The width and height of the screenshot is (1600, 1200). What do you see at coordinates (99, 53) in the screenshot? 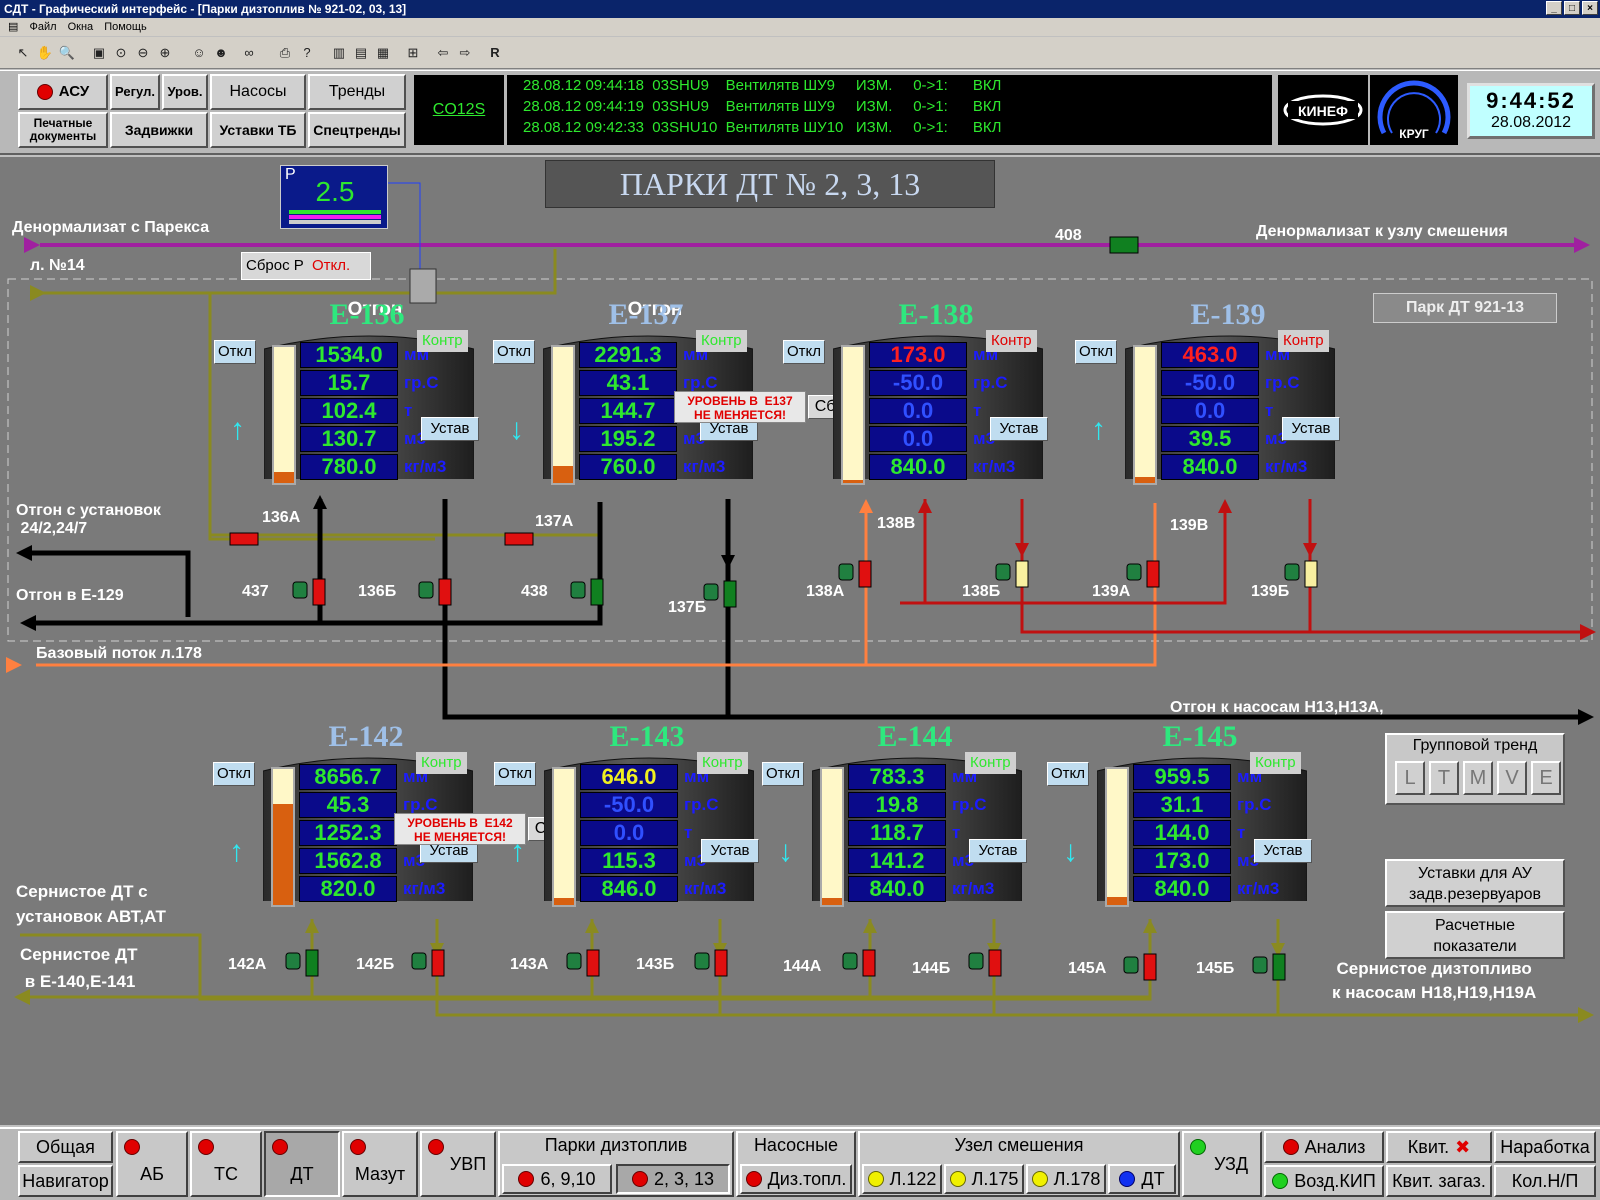
I see `zoom-1to1-icon: ▣` at bounding box center [99, 53].